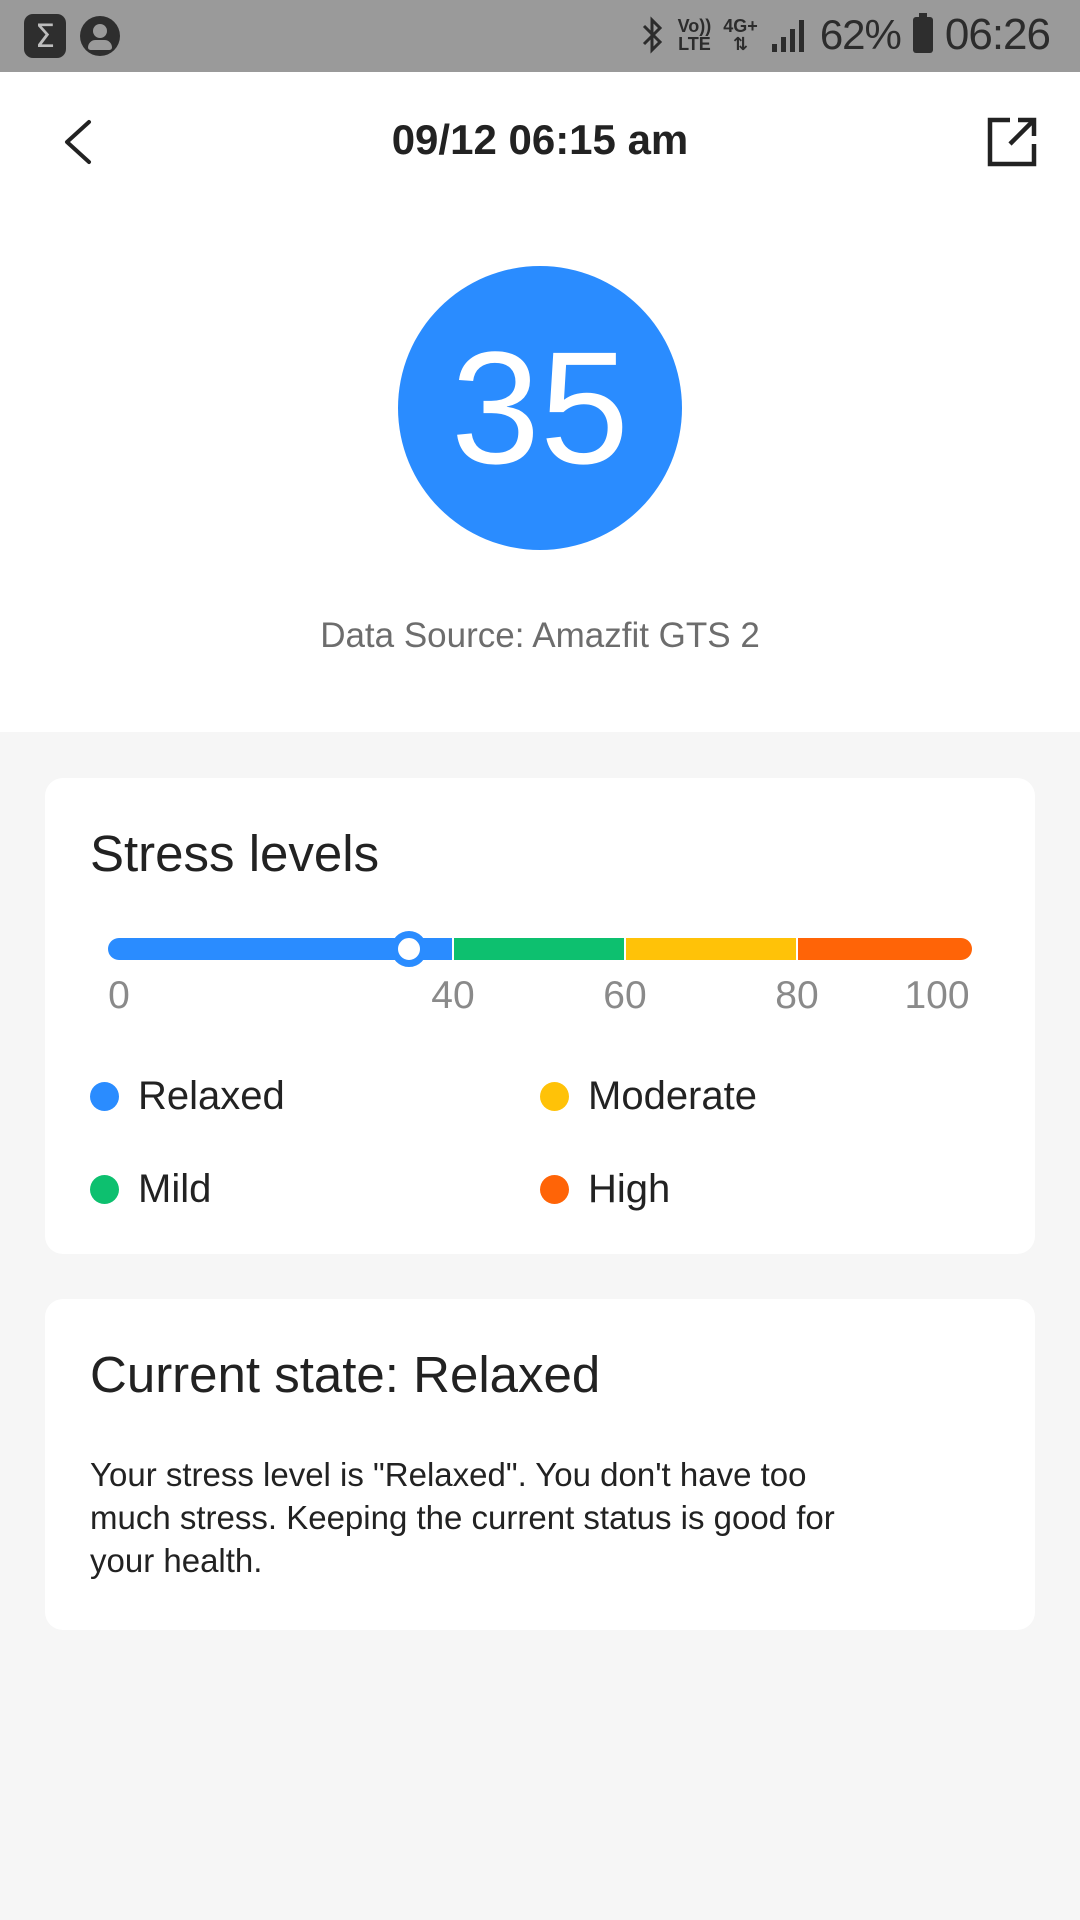  What do you see at coordinates (1012, 142) in the screenshot?
I see `share-icon` at bounding box center [1012, 142].